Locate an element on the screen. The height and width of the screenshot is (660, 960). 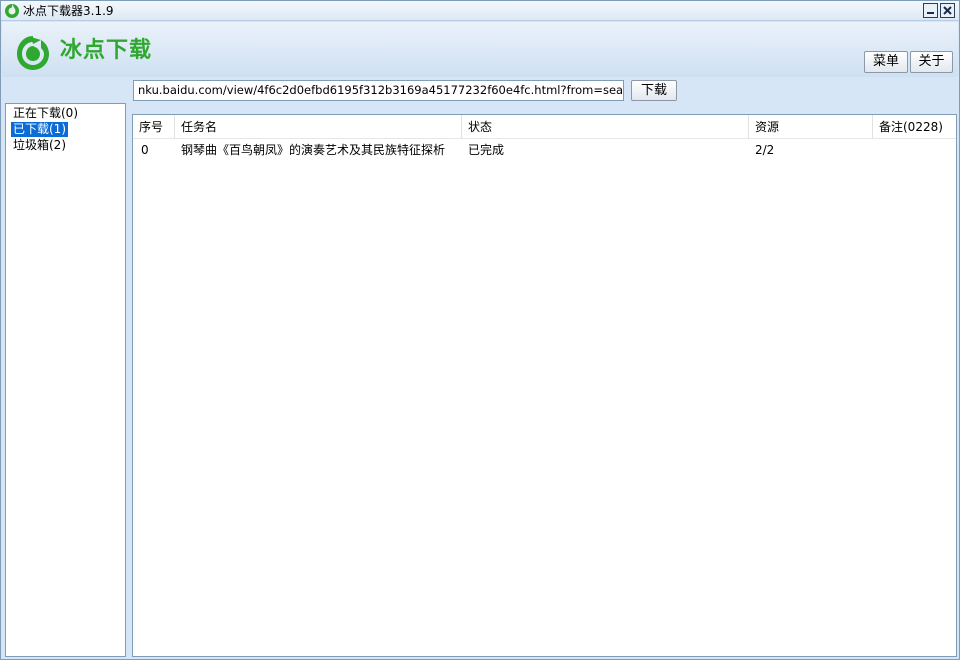
category-sidebar: 正在下载(0) 已下载(1) 垃圾箱(2) is located at coordinates (65, 380).